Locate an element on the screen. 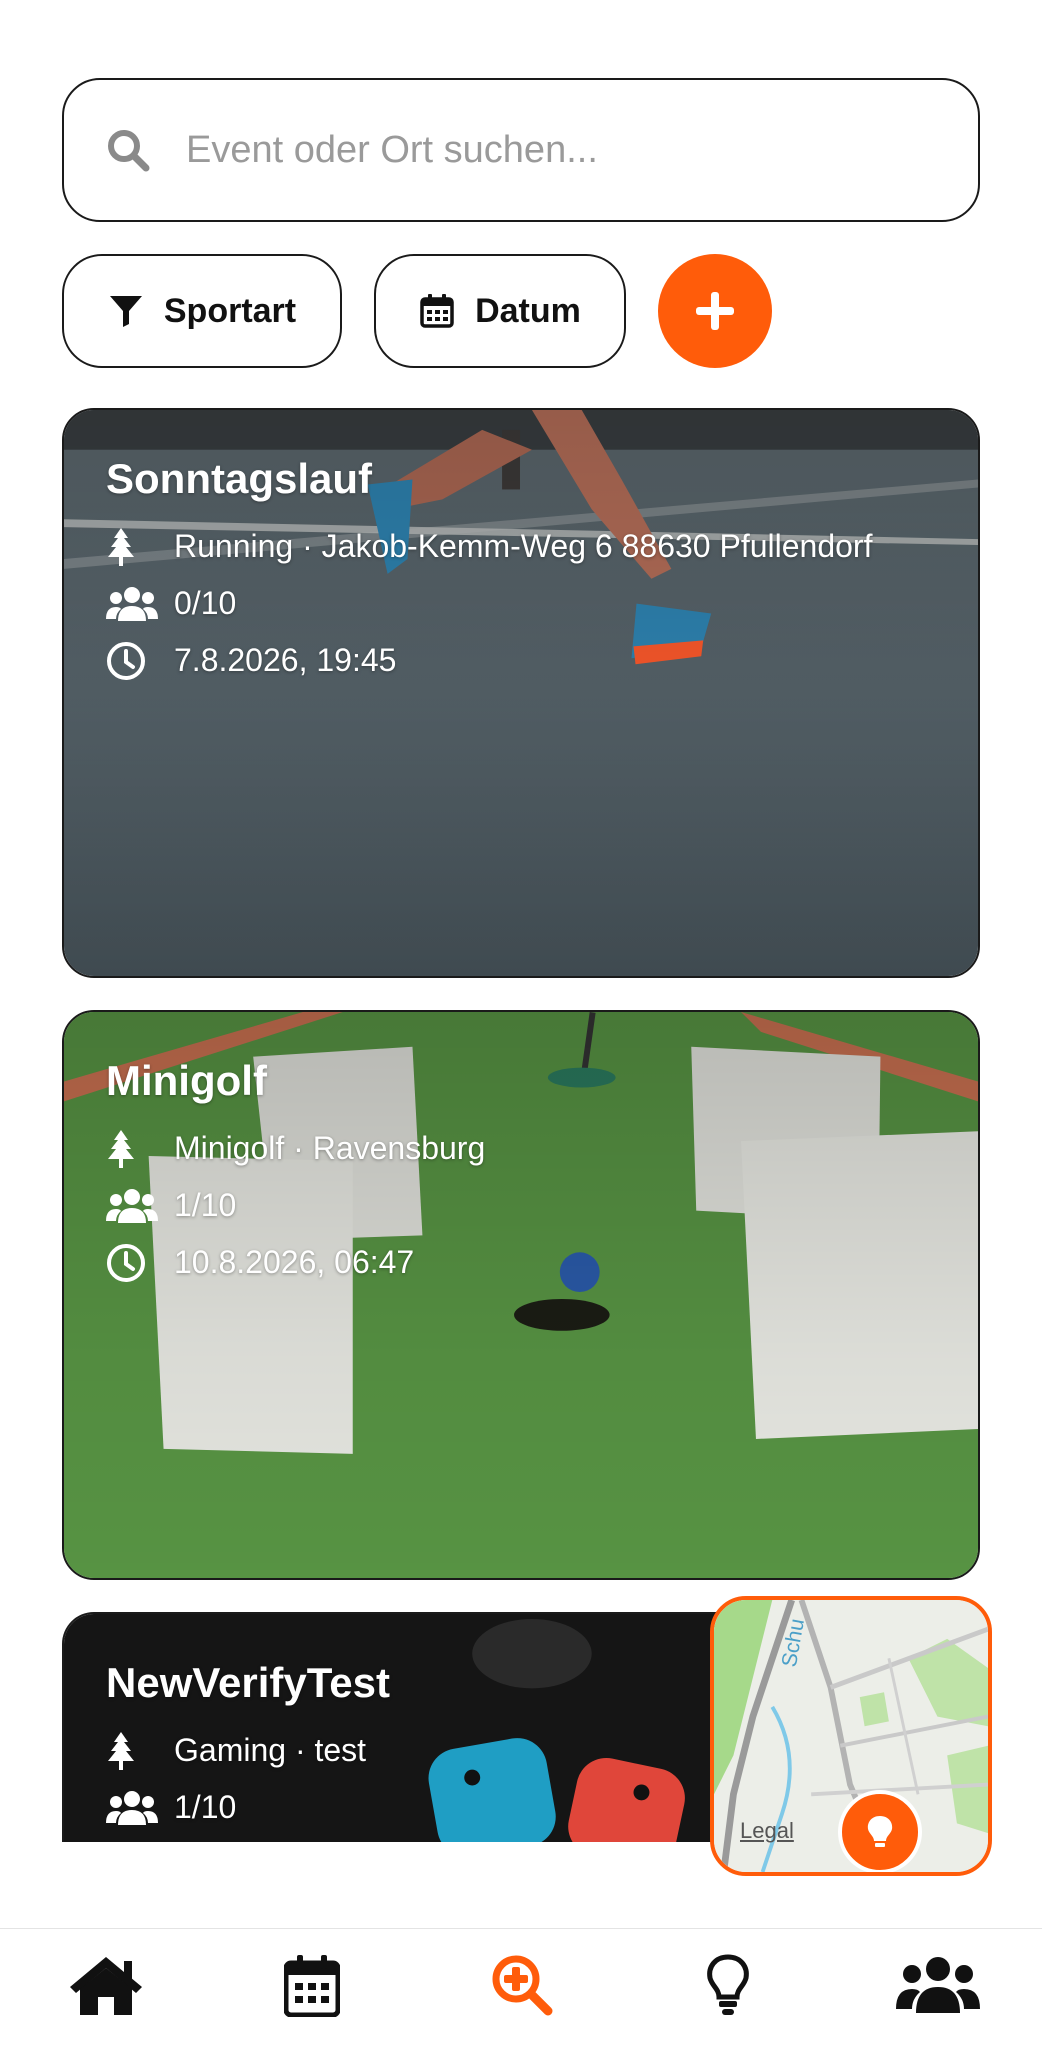  add-event-button is located at coordinates (715, 311).